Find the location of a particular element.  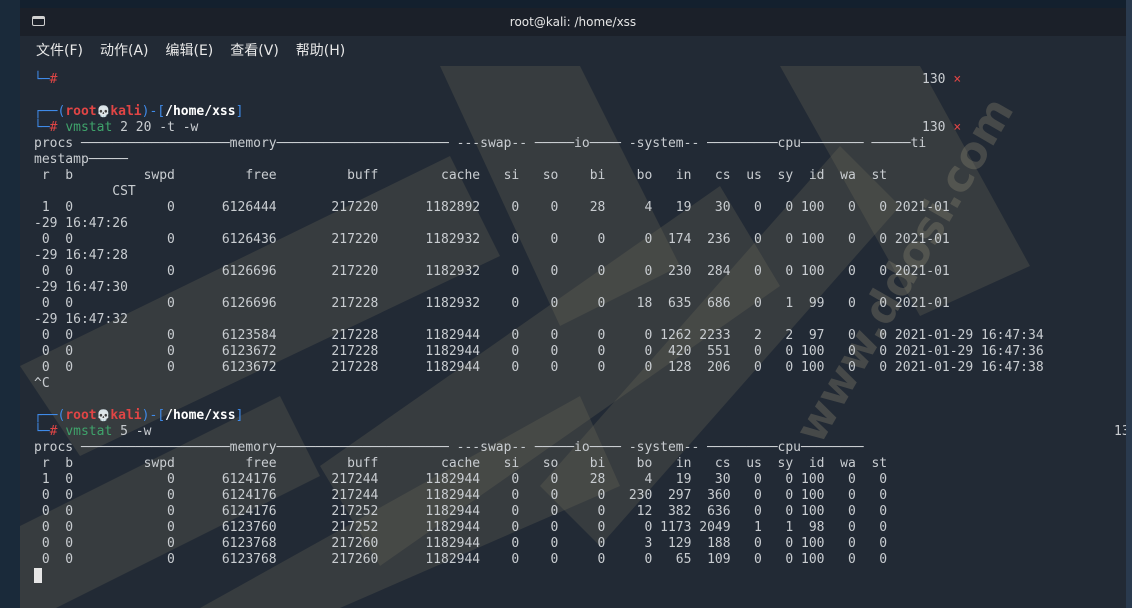

menu-edit: 编辑(E) is located at coordinates (190, 51).